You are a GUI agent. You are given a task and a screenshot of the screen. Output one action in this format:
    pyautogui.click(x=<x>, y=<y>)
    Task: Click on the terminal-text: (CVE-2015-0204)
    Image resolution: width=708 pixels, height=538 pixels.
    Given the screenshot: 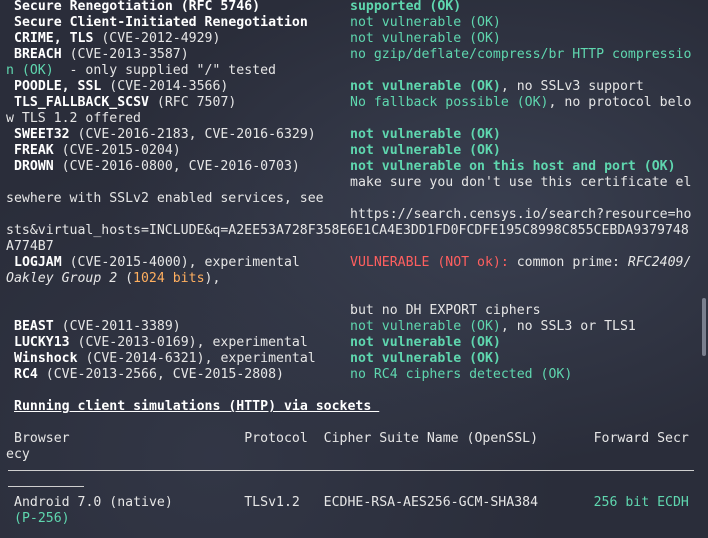 What is the action you would take?
    pyautogui.click(x=117, y=150)
    